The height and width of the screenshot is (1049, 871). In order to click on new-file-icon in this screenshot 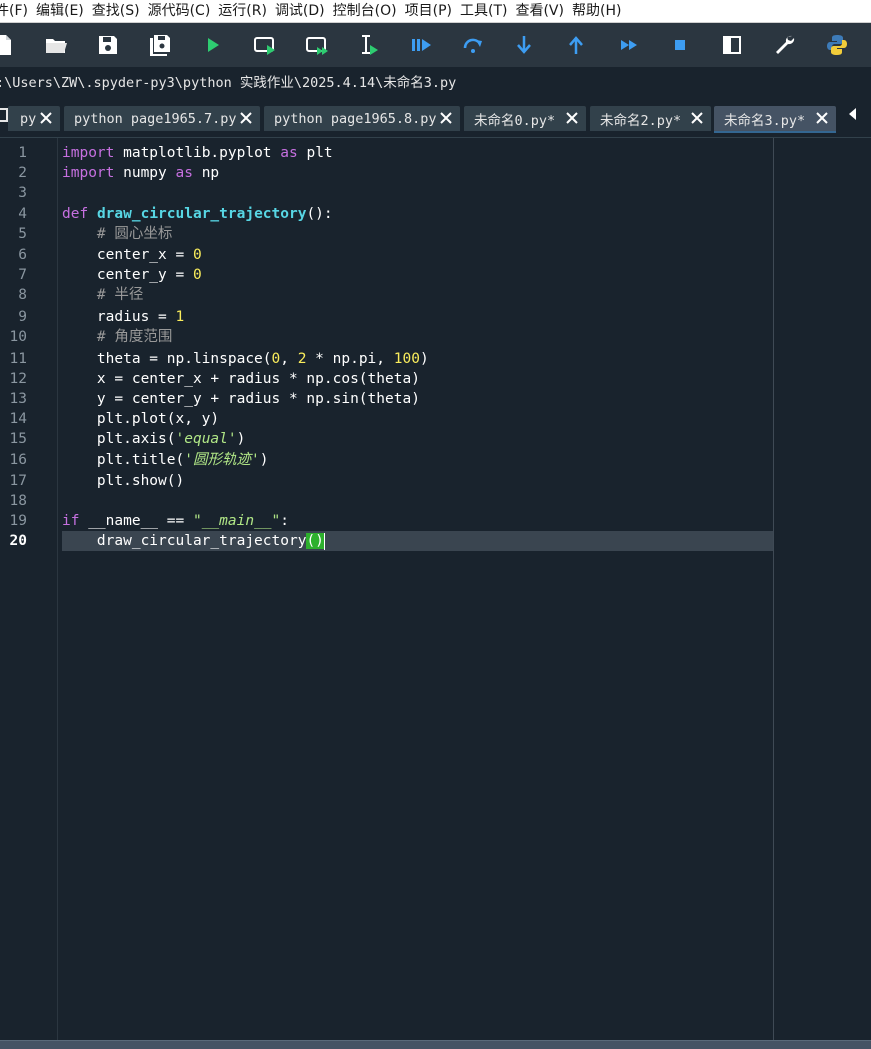, I will do `click(8, 45)`.